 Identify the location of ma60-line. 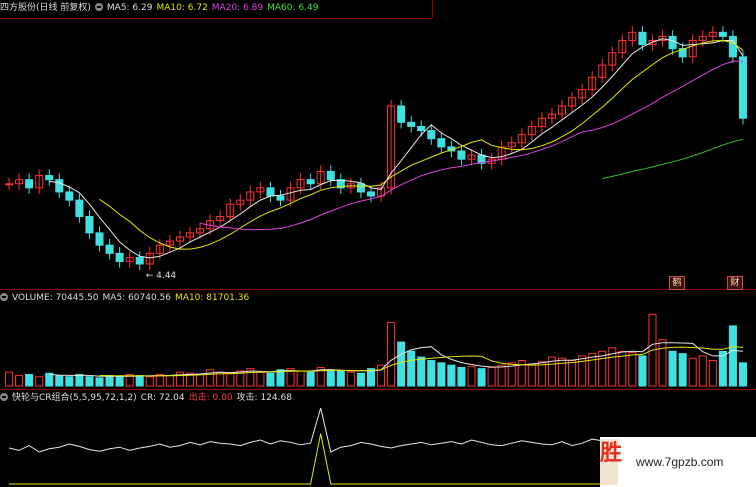
(673, 158).